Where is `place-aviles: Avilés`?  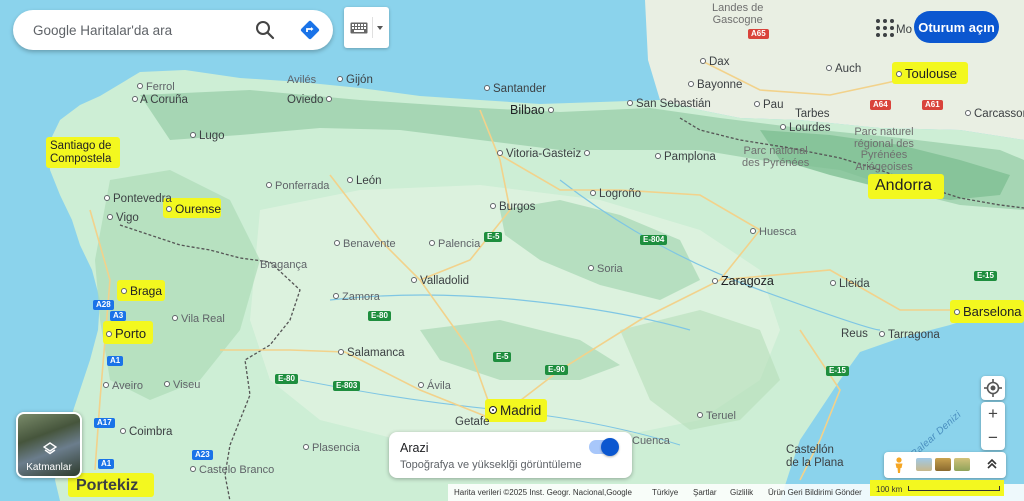 place-aviles: Avilés is located at coordinates (301, 80).